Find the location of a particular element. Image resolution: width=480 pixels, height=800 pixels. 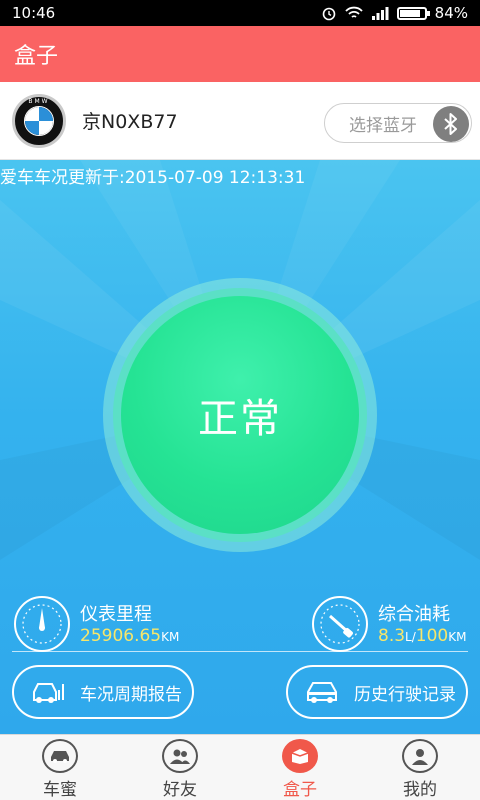

mileage-number: 25906.65 is located at coordinates (121, 636).